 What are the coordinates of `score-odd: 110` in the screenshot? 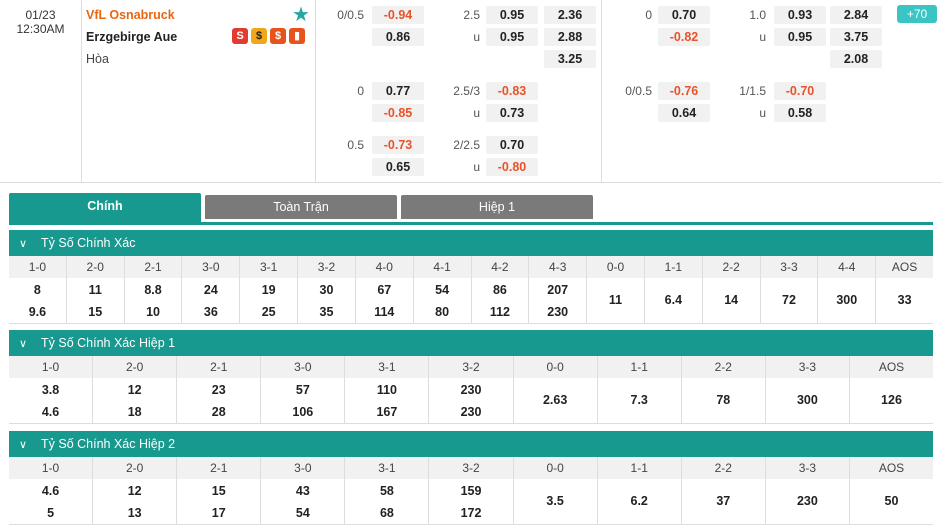 It's located at (386, 390).